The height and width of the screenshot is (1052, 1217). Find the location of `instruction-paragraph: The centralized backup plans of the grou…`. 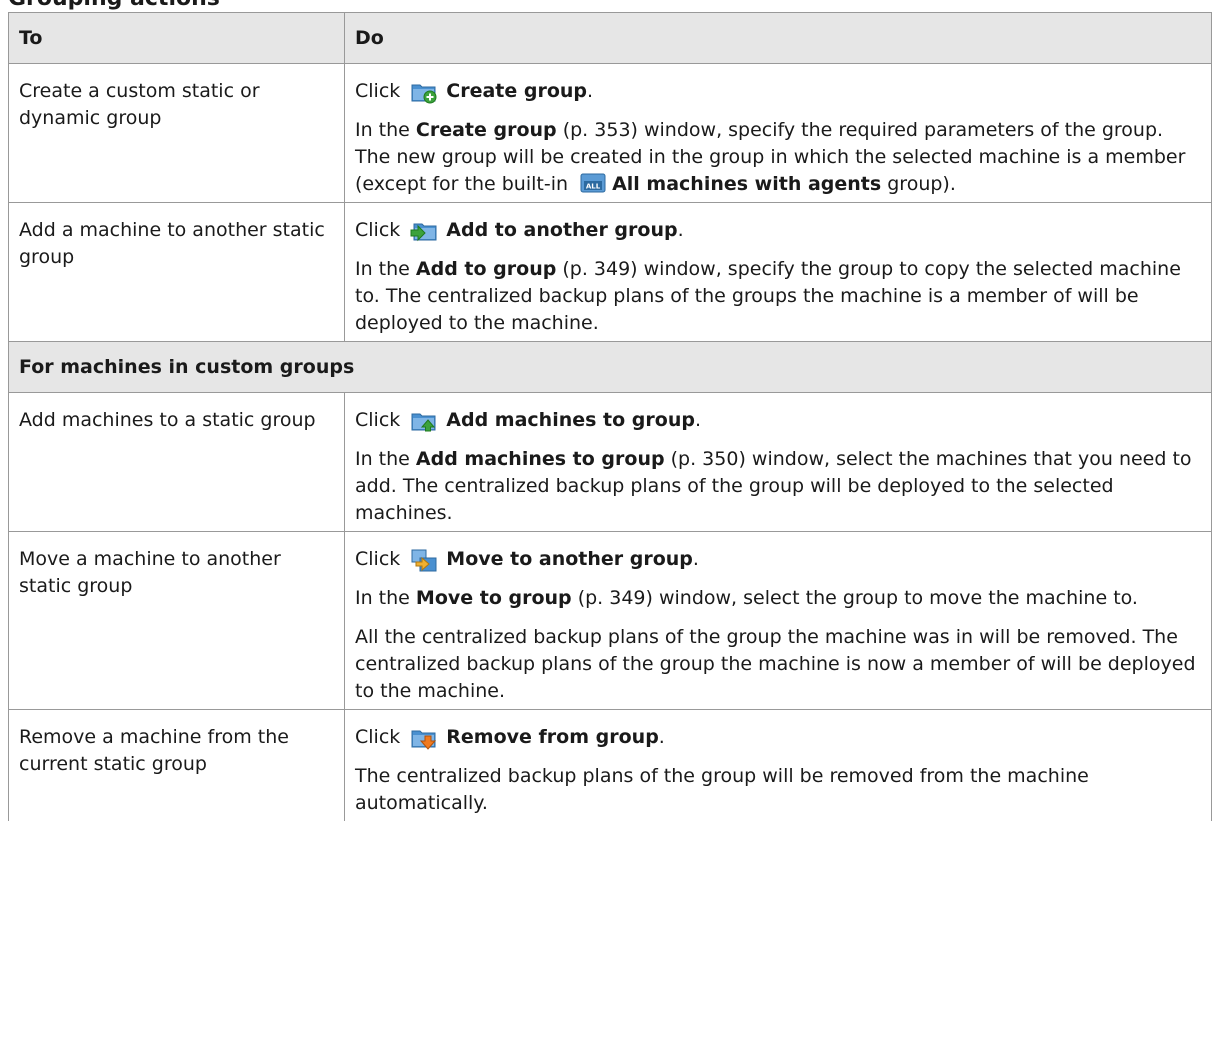

instruction-paragraph: The centralized backup plans of the grou… is located at coordinates (722, 789).